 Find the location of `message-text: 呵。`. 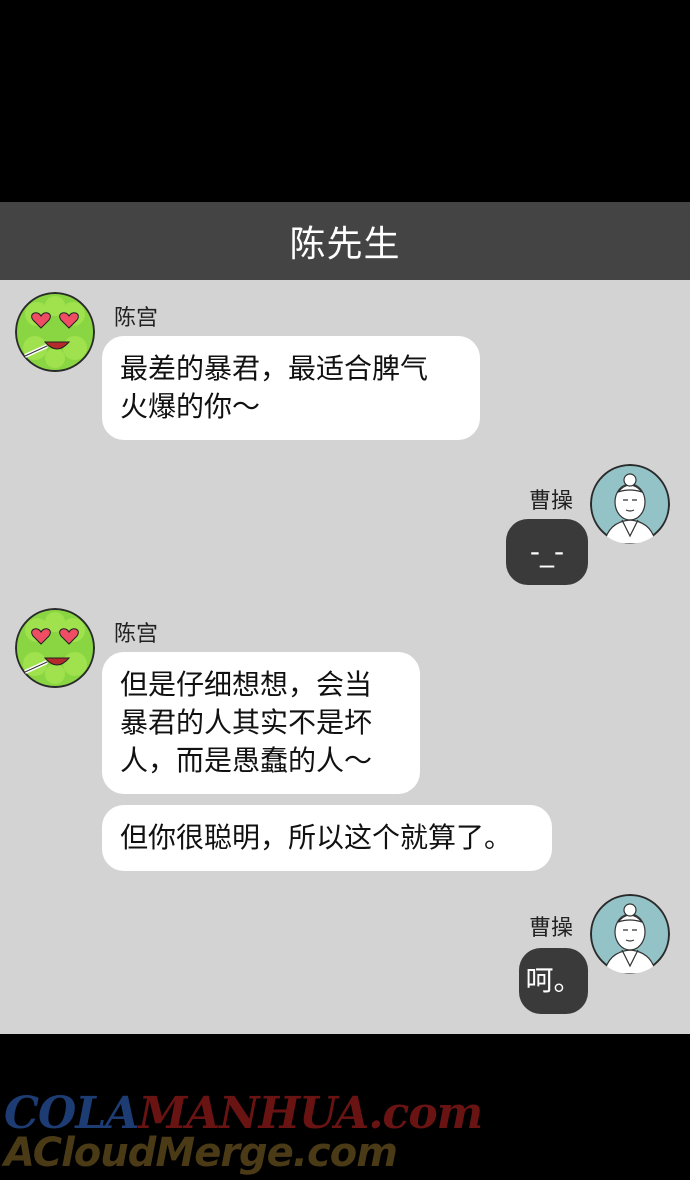

message-text: 呵。 is located at coordinates (553, 980).